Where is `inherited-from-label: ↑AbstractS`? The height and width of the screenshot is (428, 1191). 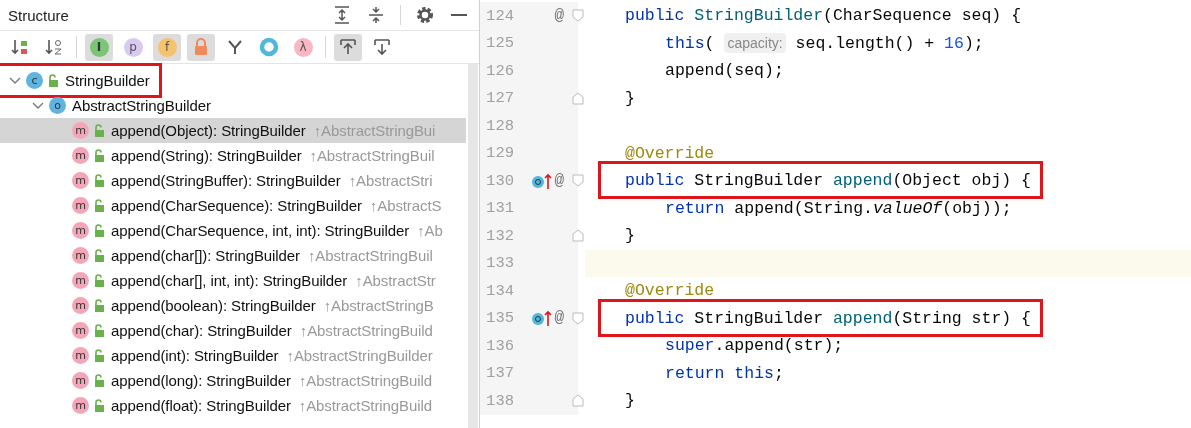 inherited-from-label: ↑AbstractS is located at coordinates (405, 205).